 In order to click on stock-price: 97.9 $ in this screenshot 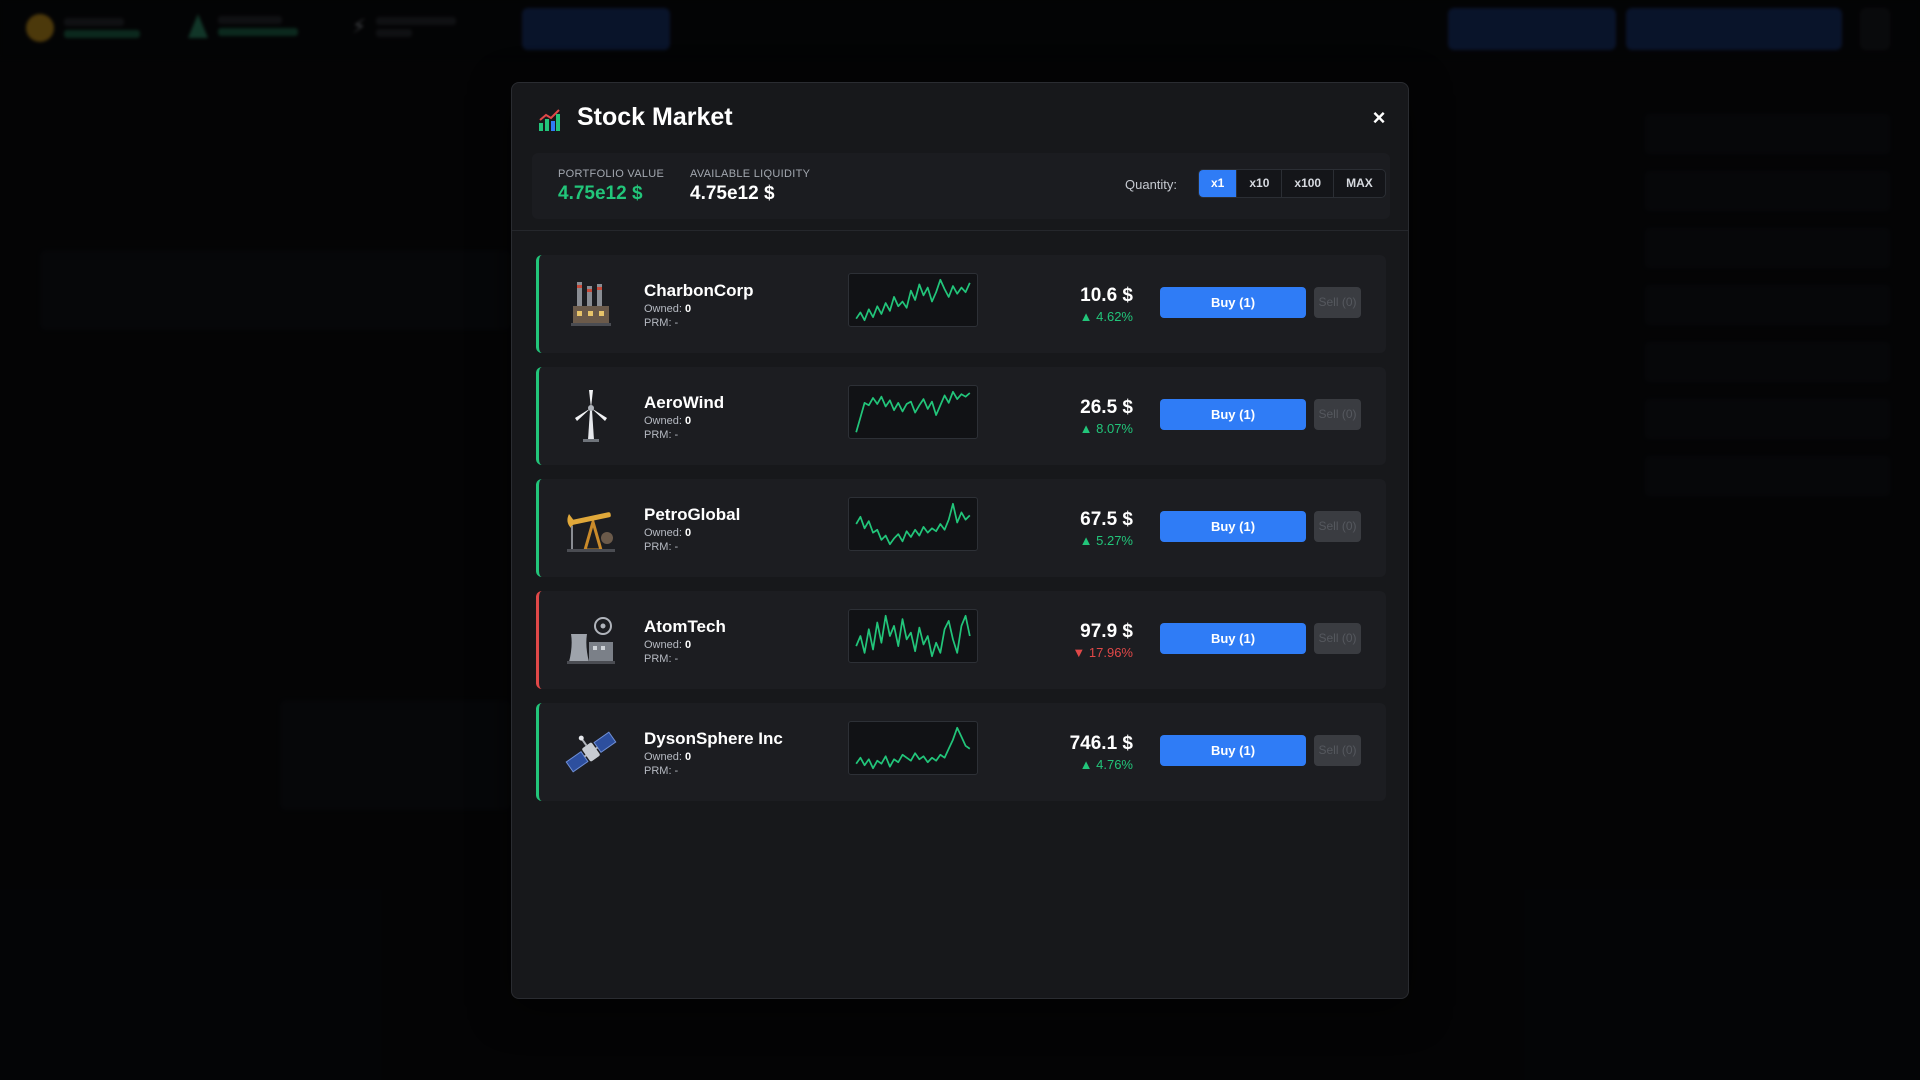, I will do `click(1106, 631)`.